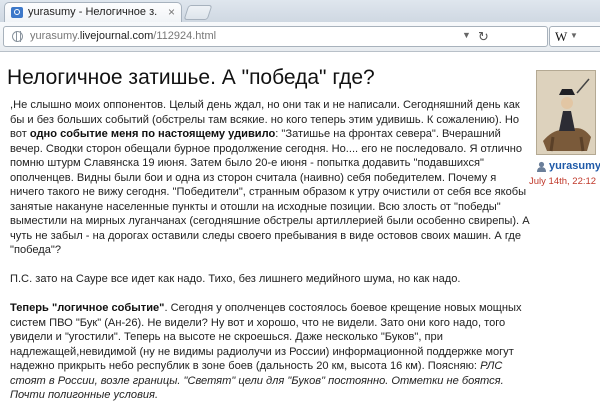  I want to click on url-dropdown-icon: ▼, so click(466, 35).